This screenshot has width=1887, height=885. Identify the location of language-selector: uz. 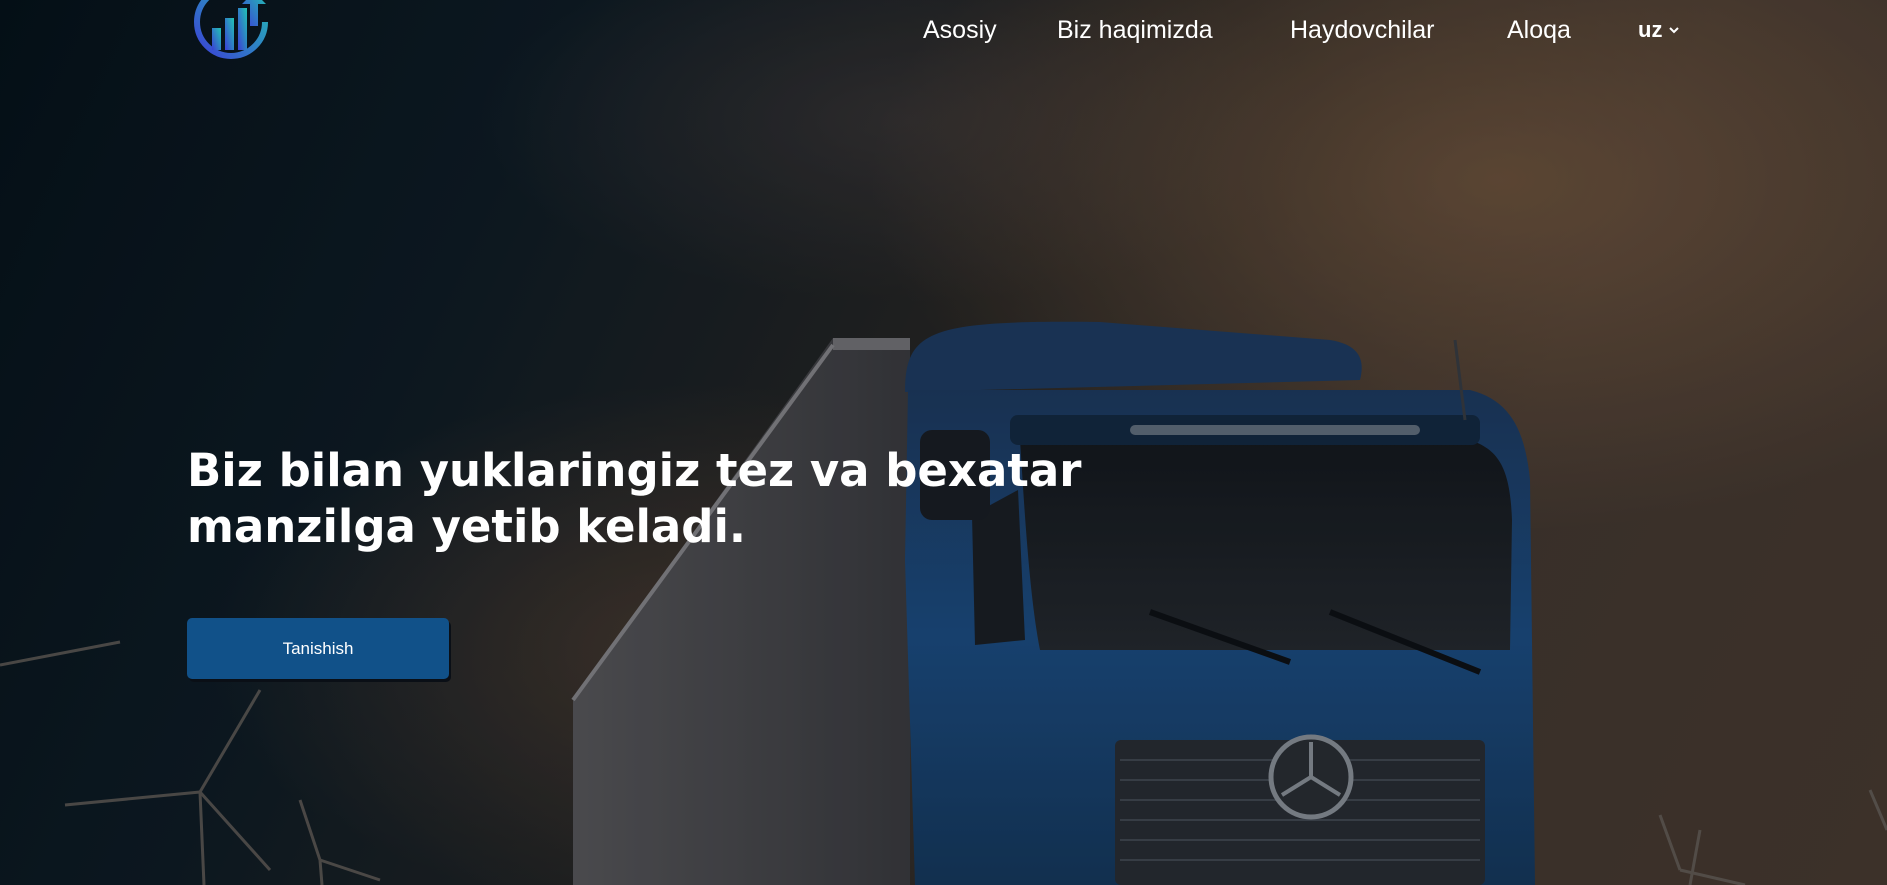
(1659, 30).